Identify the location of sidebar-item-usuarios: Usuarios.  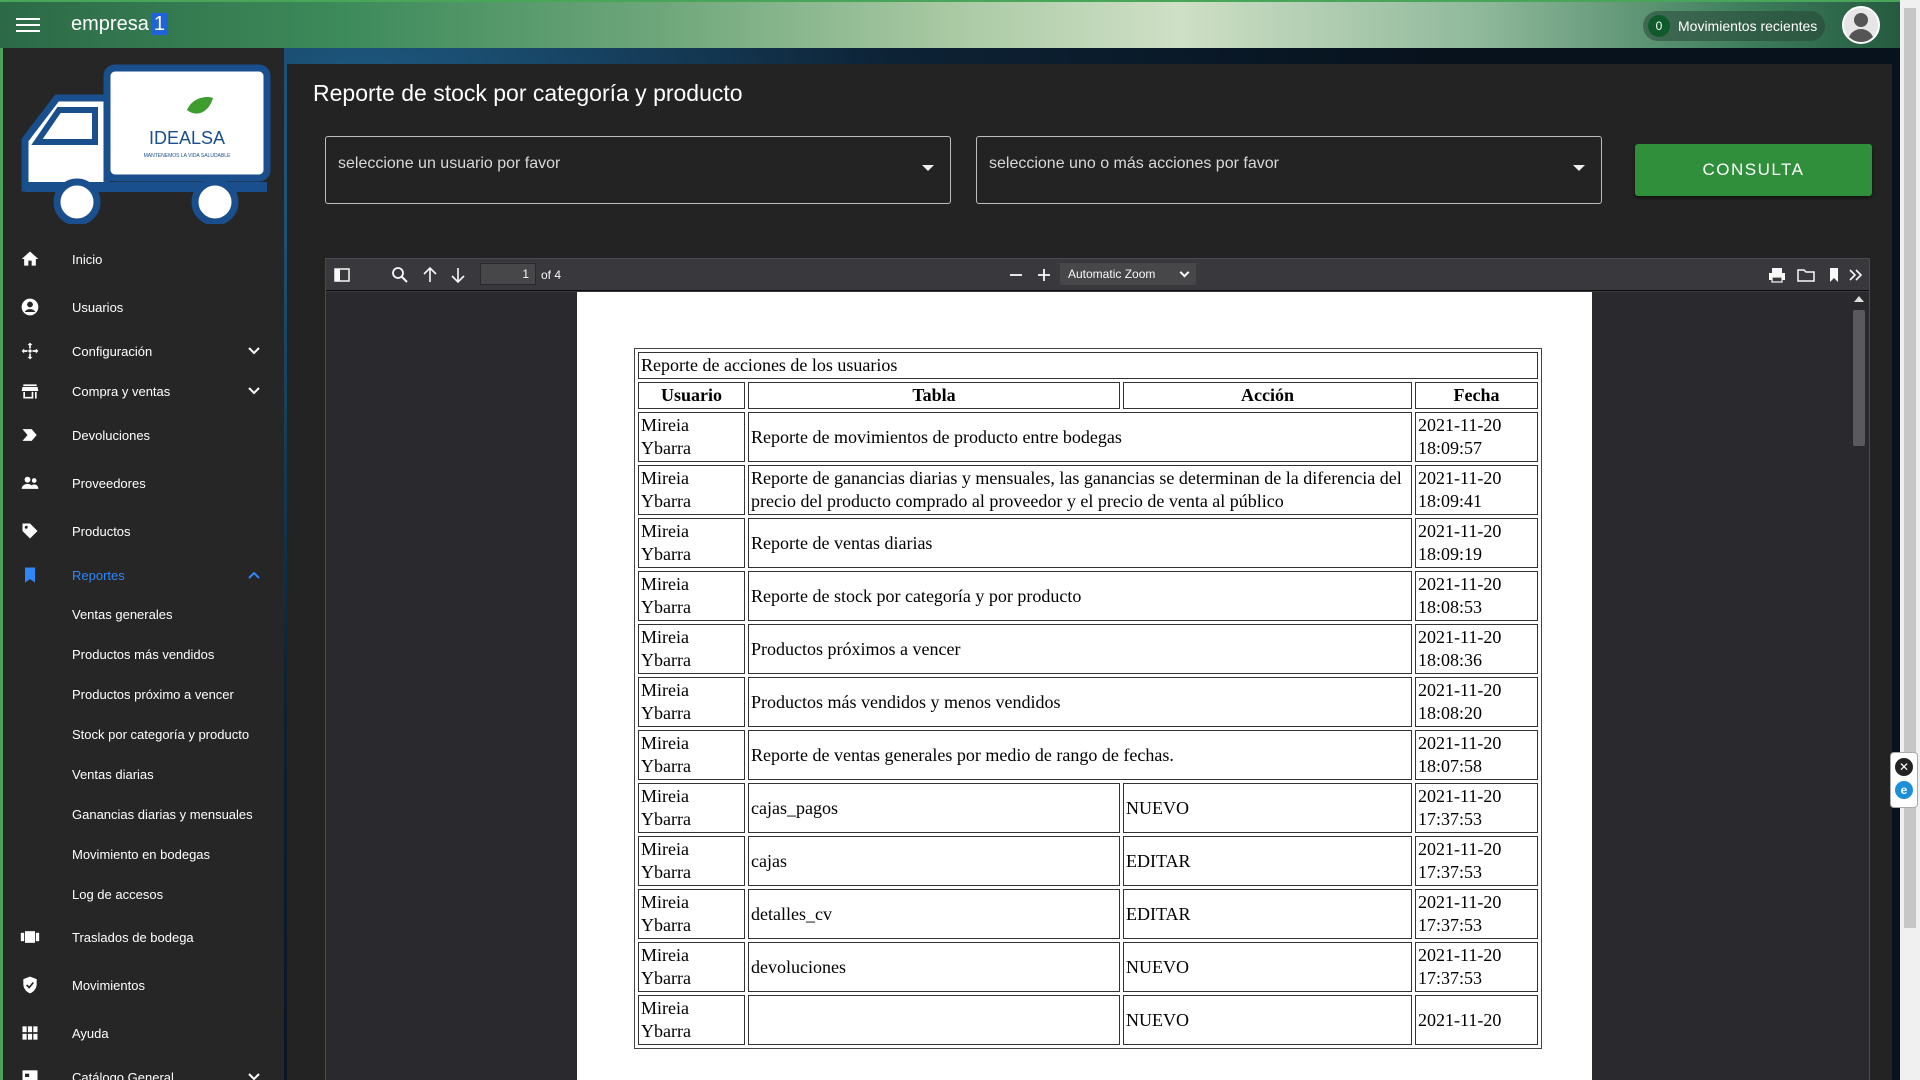
(143, 307).